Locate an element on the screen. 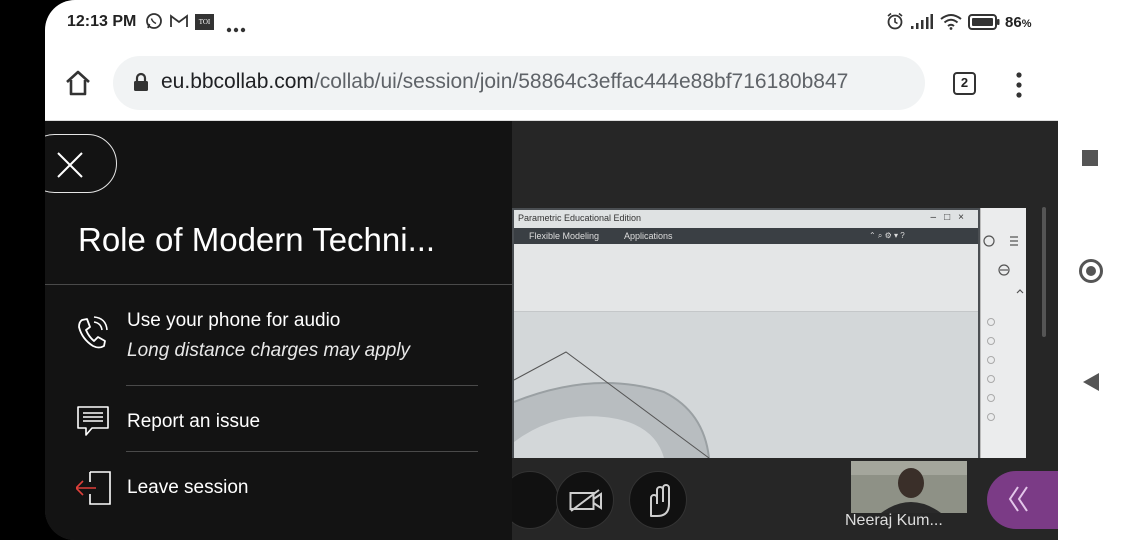 The image size is (1123, 540). cad-model-graphic is located at coordinates (612, 404).